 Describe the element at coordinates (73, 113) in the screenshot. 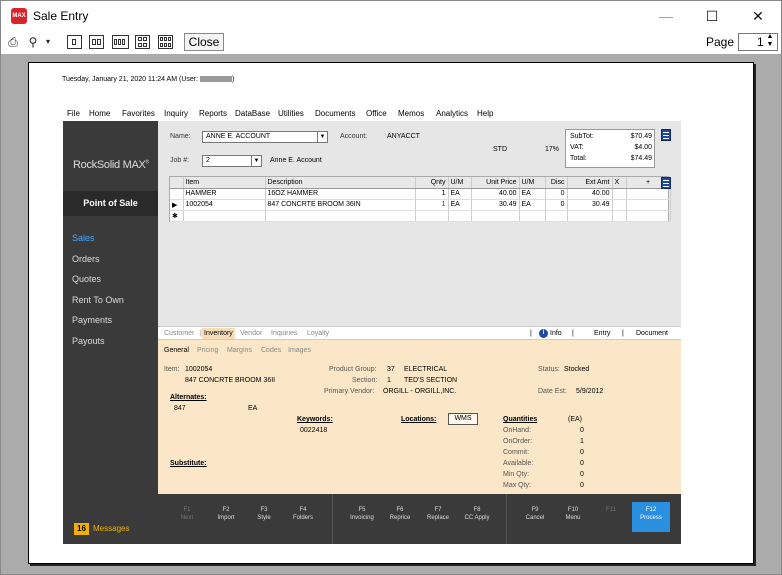

I see `menu-file: File` at that location.